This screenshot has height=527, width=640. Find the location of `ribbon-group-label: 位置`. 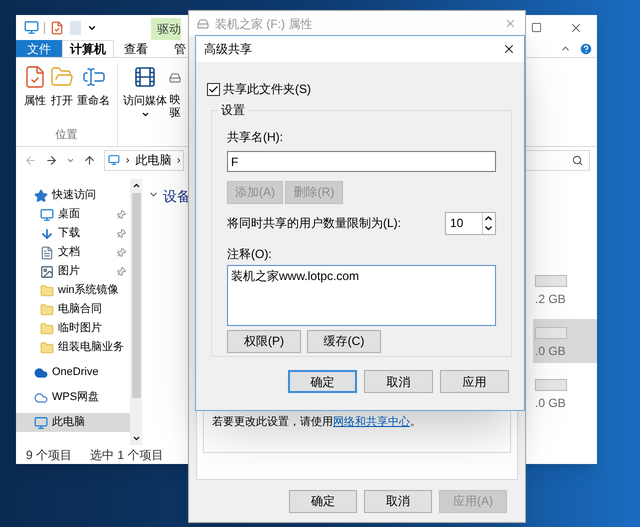

ribbon-group-label: 位置 is located at coordinates (66, 135).